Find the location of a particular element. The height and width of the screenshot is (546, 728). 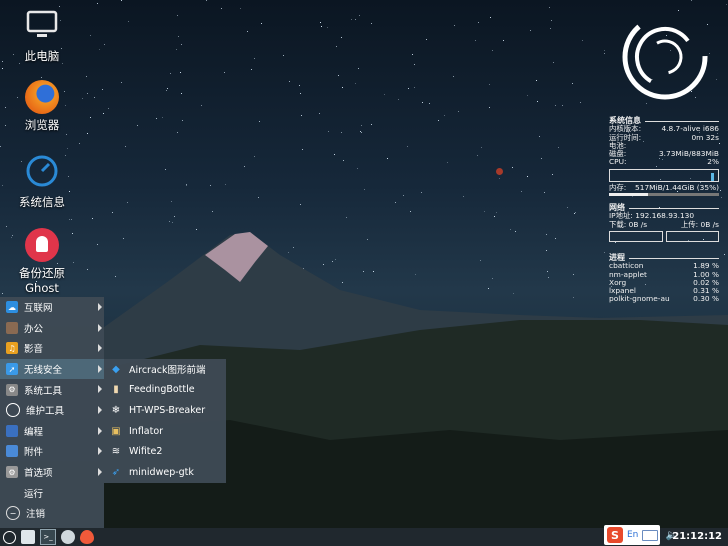

submenu-item-ht-wps-breaker: ❄ HT-WPS-Breaker is located at coordinates (165, 410).